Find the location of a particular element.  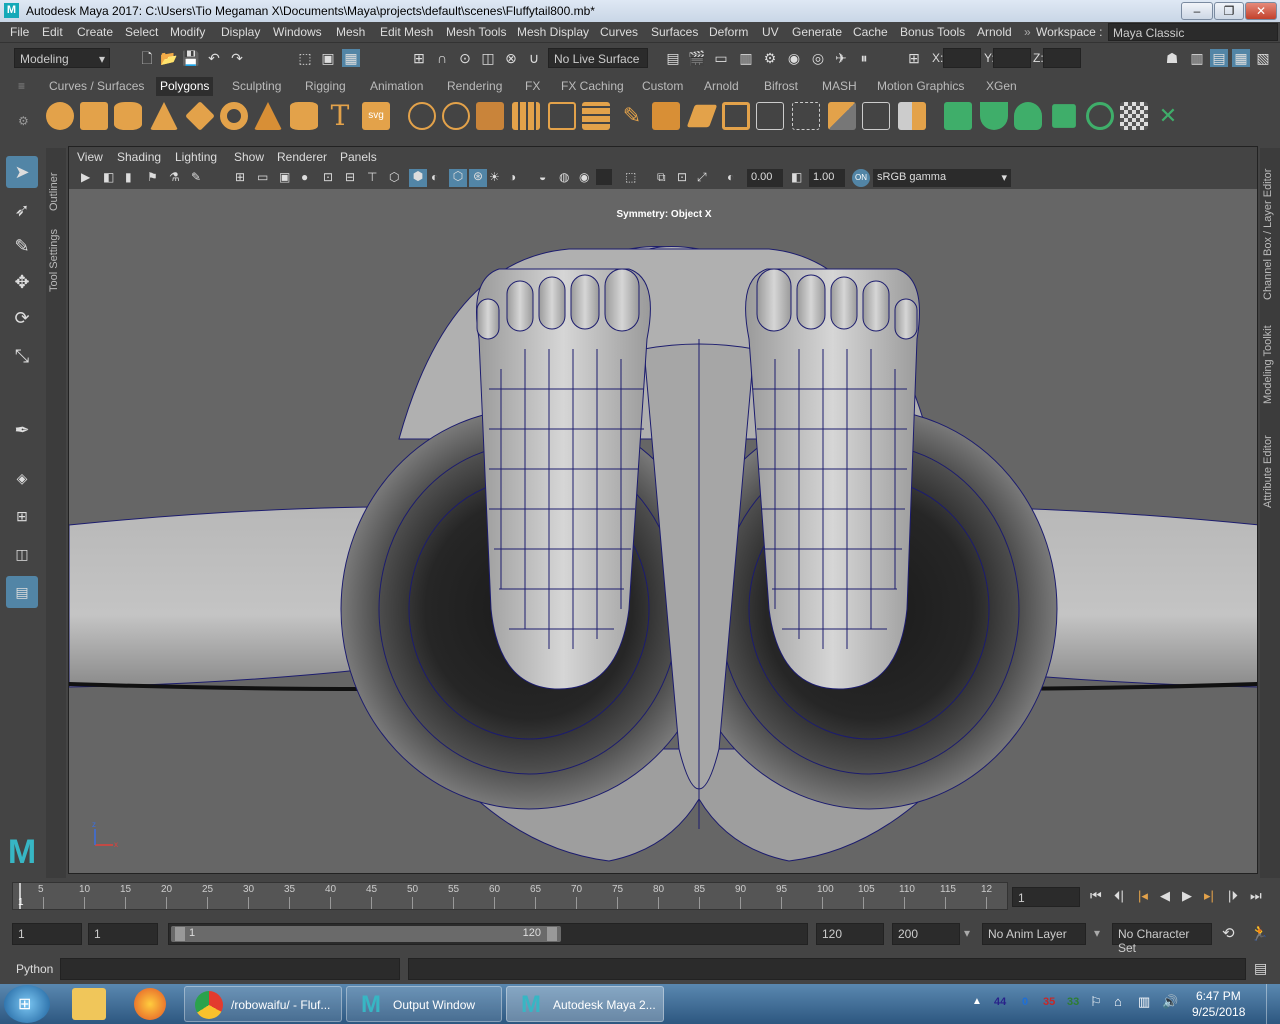

select-tool-icon: ➤ is located at coordinates (22, 172).